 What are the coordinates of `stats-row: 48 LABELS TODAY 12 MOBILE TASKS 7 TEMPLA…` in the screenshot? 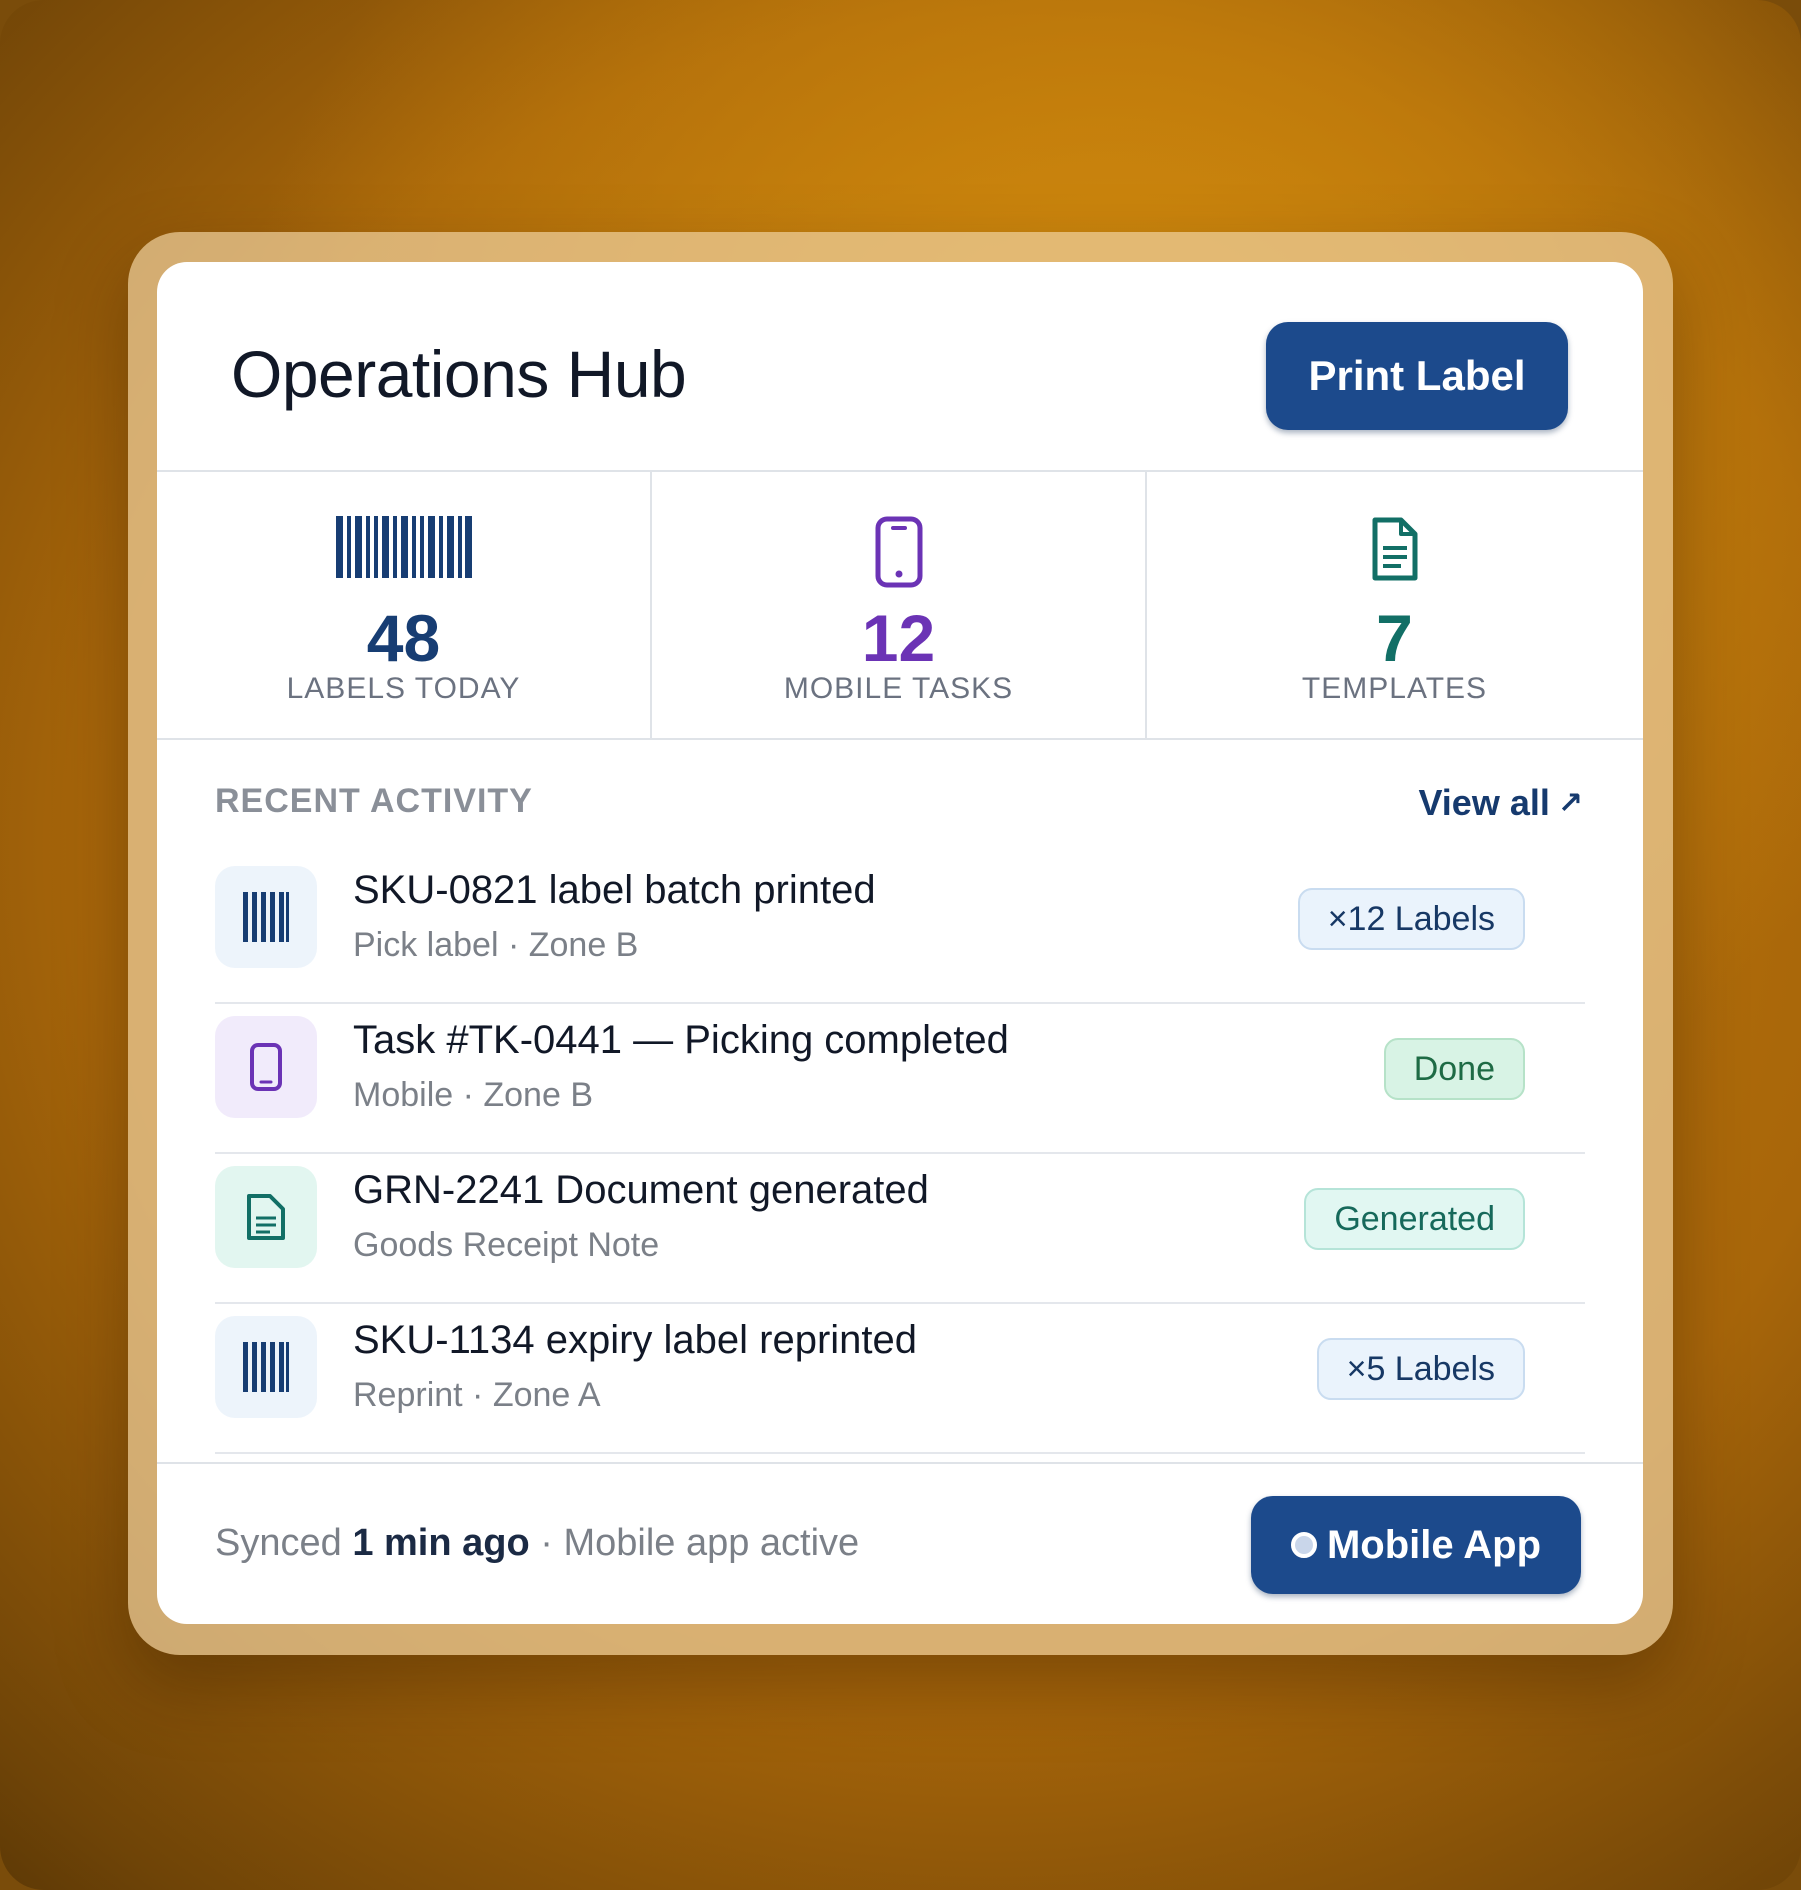 It's located at (900, 606).